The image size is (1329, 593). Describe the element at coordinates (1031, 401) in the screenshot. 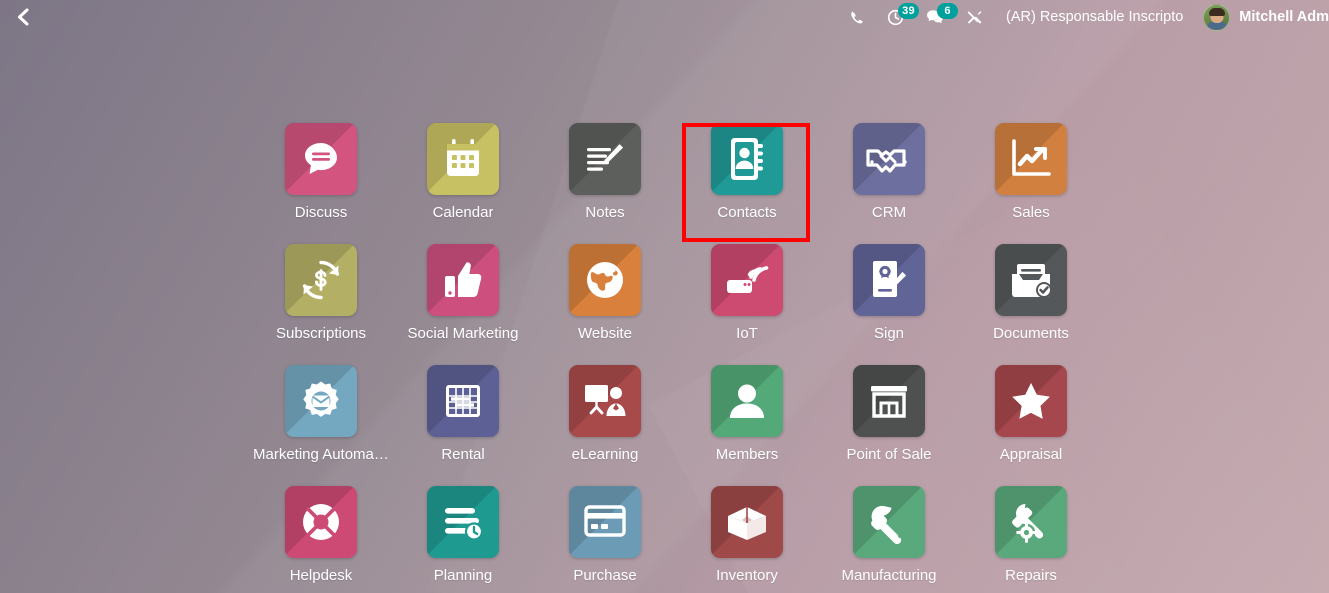

I see `appraisal-star-icon` at that location.